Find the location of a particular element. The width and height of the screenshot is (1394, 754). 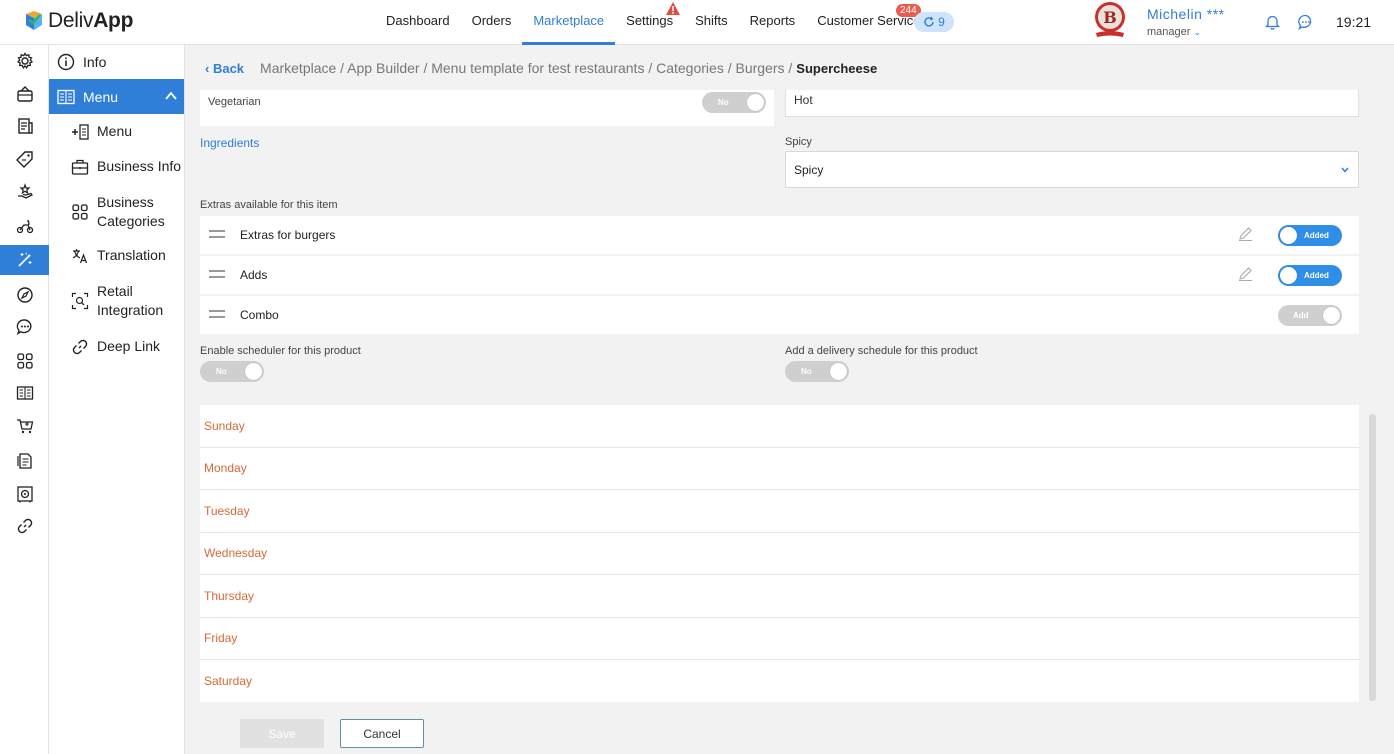

extra-row: Combo Add is located at coordinates (779, 315).